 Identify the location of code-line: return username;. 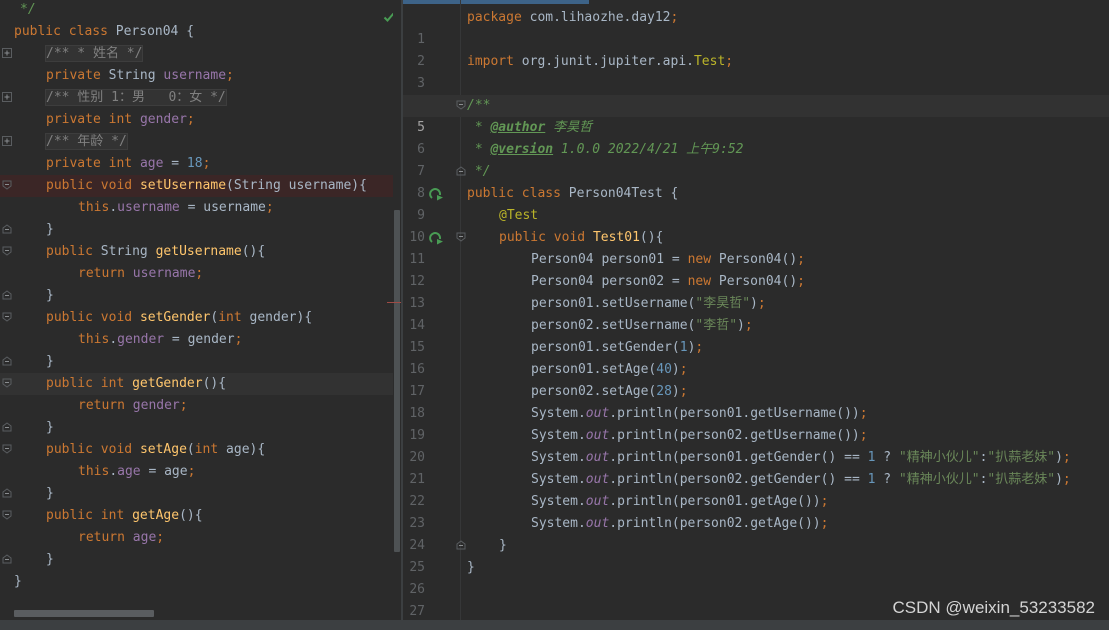
(200, 274).